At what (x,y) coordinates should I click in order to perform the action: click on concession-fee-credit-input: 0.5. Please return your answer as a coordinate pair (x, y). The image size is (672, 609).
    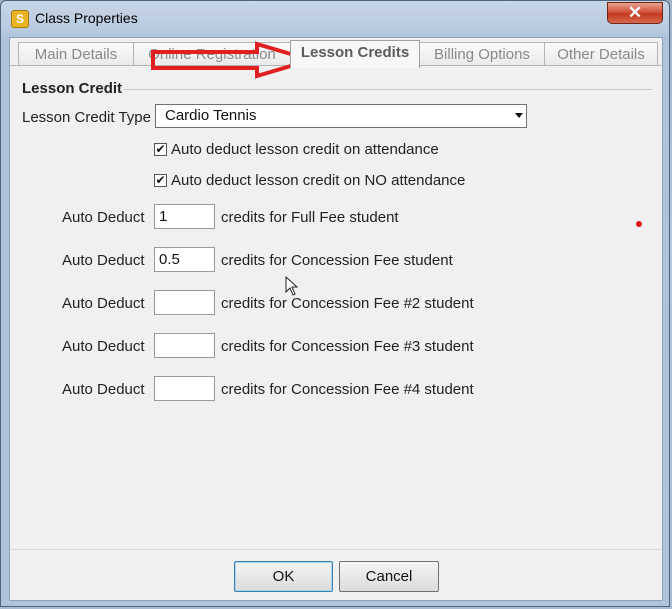
    Looking at the image, I should click on (184, 259).